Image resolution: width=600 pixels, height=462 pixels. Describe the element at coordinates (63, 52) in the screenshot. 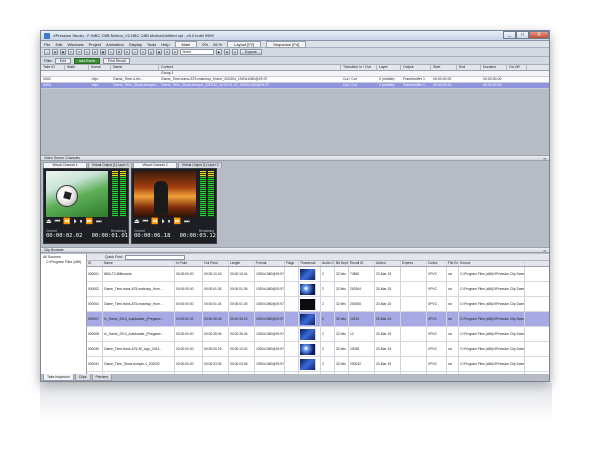

I see `save-icon: ▣` at that location.